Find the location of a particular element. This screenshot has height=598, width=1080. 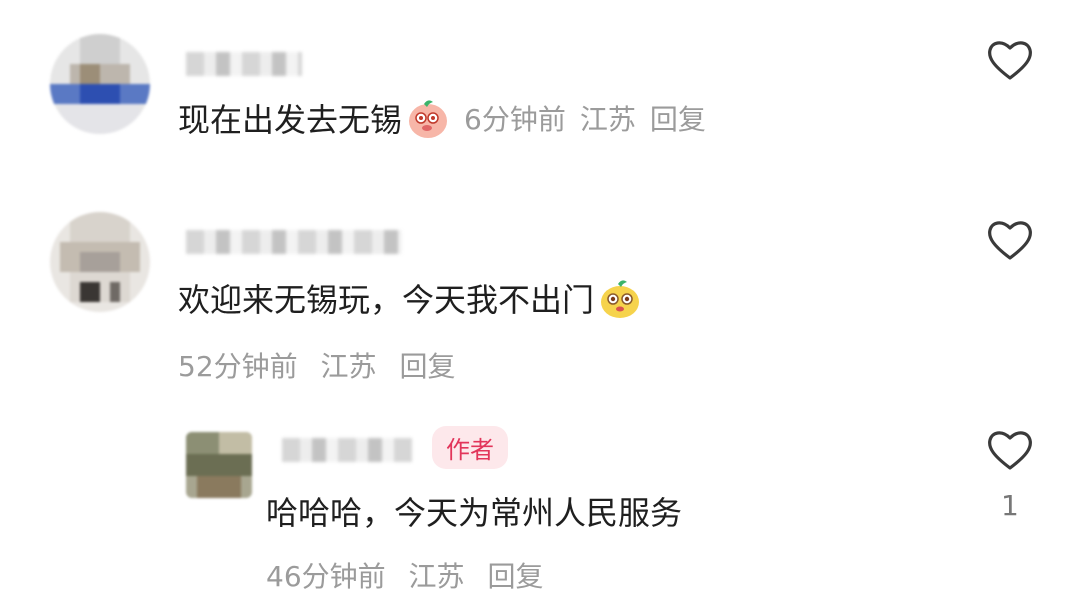

comment-body: 现在出发去无锡 6分钟前 江苏 回复 is located at coordinates (442, 118).